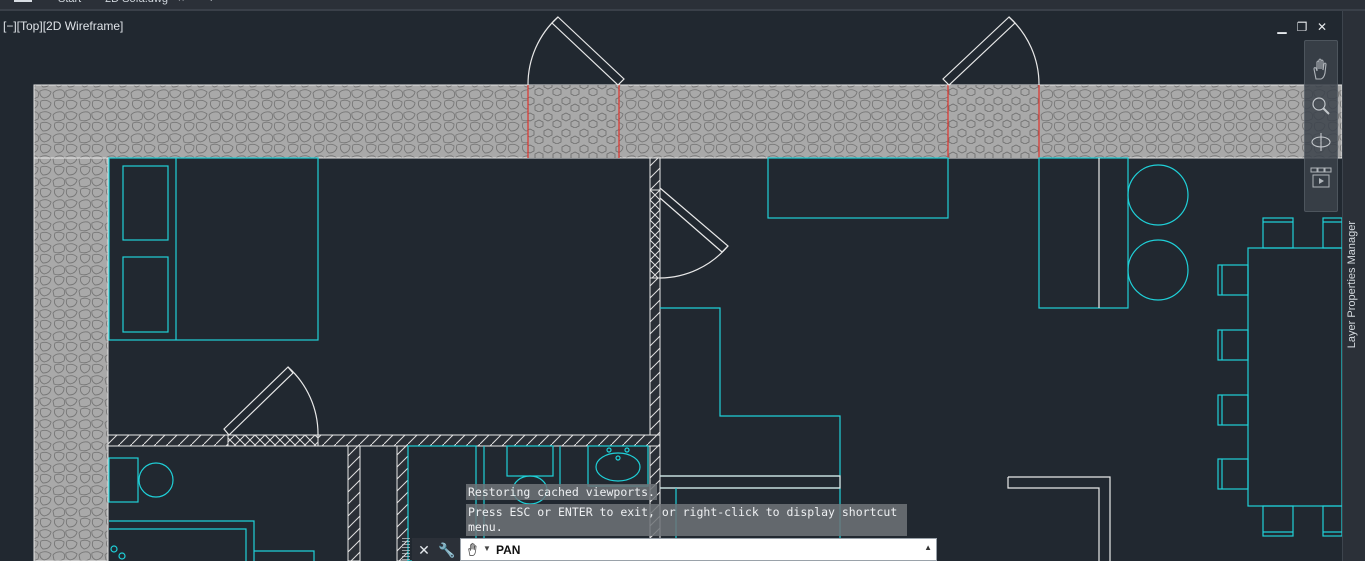 This screenshot has height=561, width=1365. I want to click on viewport-controls: ▁ ❐ ✕, so click(1302, 27).